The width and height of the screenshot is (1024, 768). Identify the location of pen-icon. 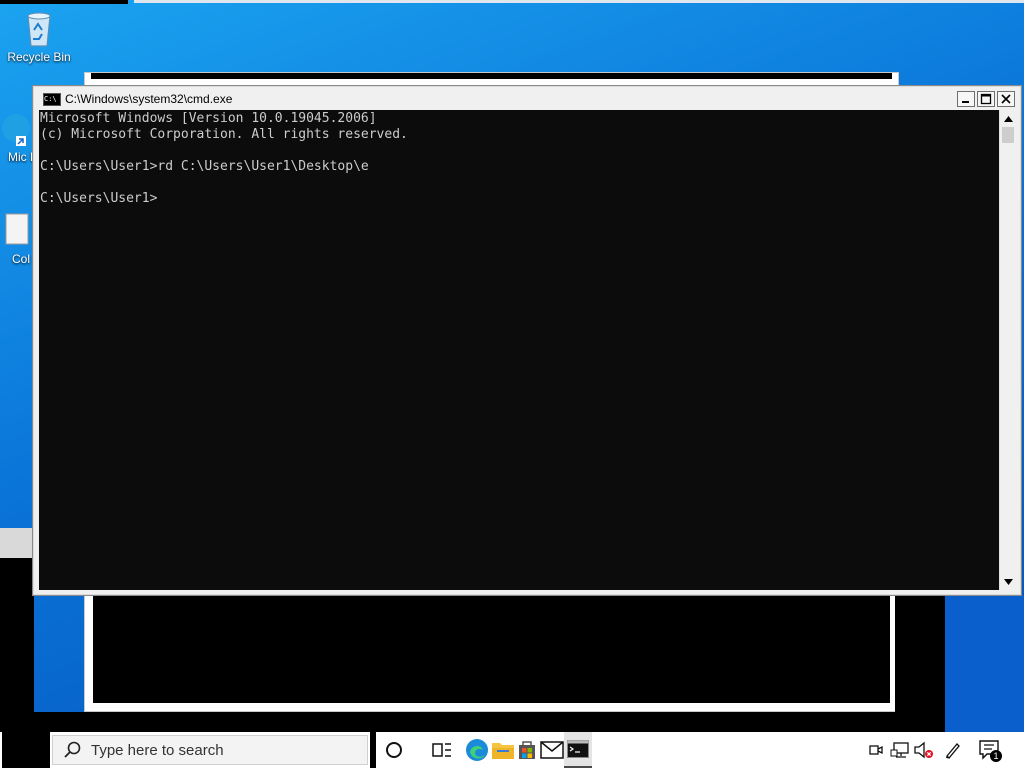
(952, 751).